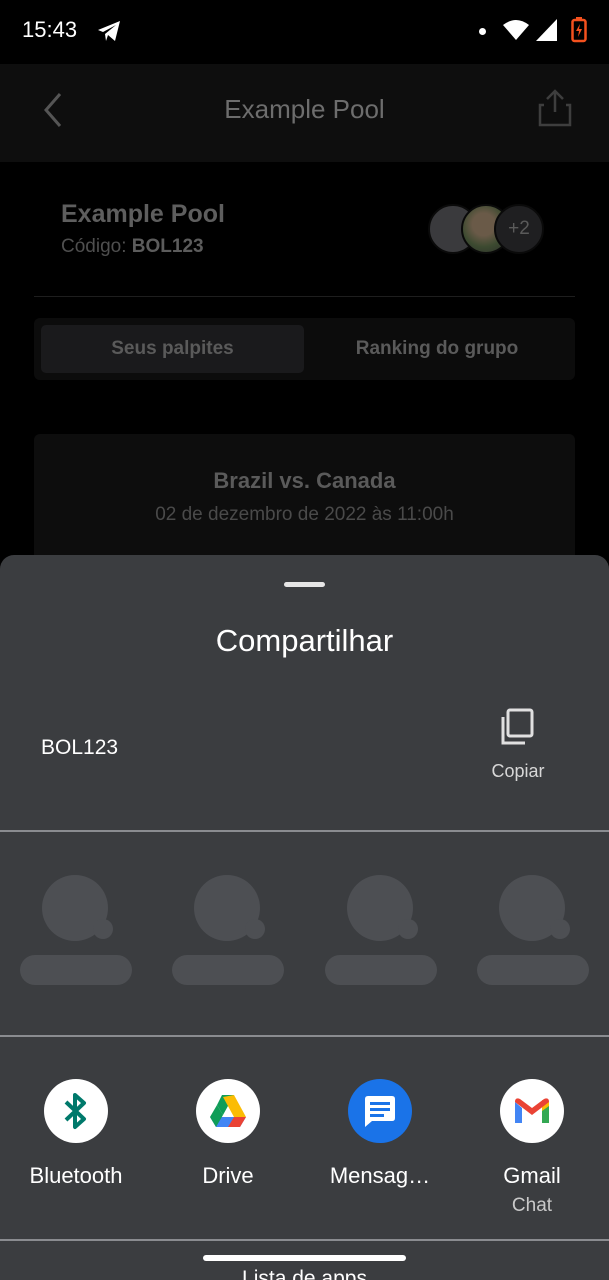 The width and height of the screenshot is (609, 1280). Describe the element at coordinates (437, 349) in the screenshot. I see `tab-ranking-do-grupo: Ranking do grupo` at that location.